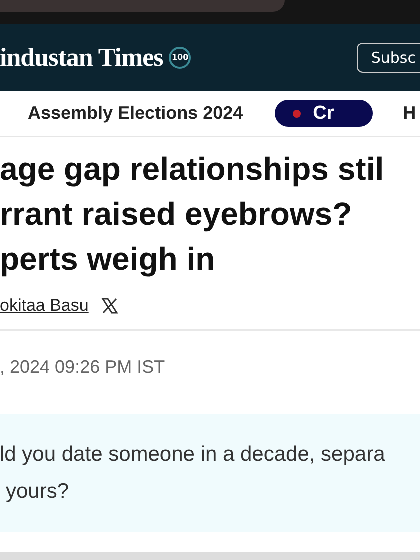 The width and height of the screenshot is (420, 560). Describe the element at coordinates (297, 114) in the screenshot. I see `live-dot-icon` at that location.